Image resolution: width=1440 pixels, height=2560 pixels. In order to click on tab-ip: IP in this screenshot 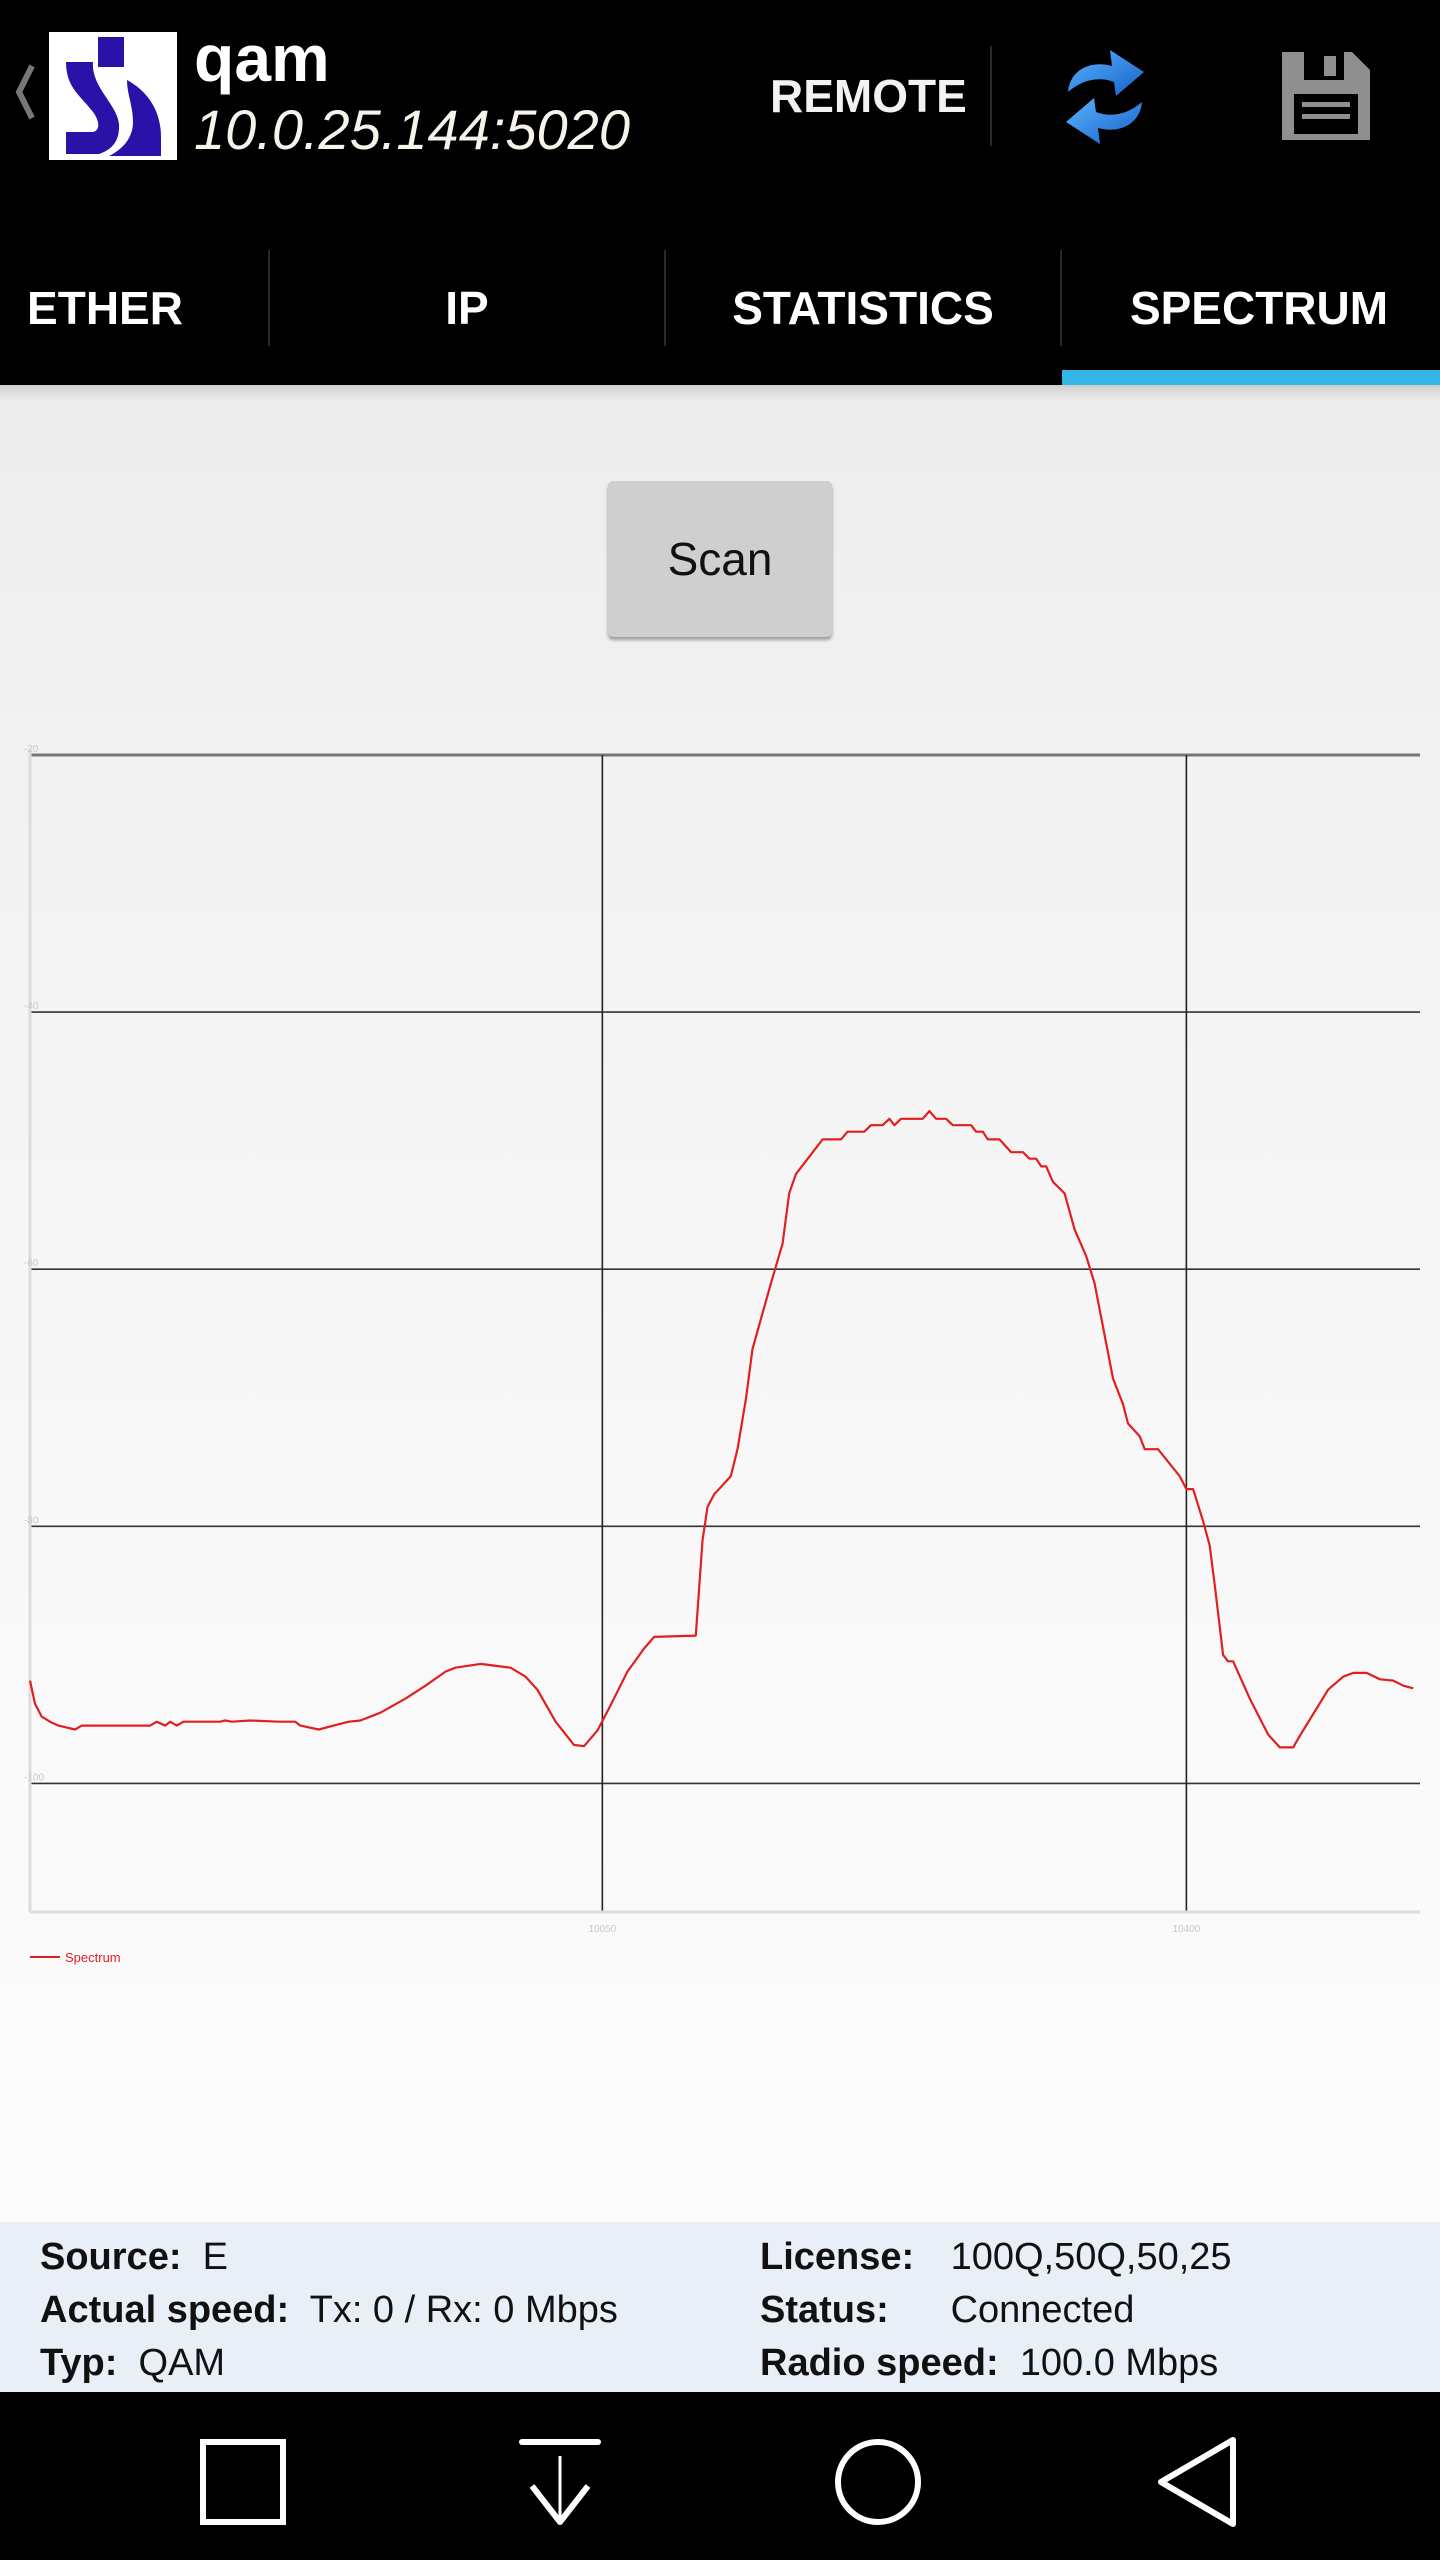, I will do `click(467, 307)`.